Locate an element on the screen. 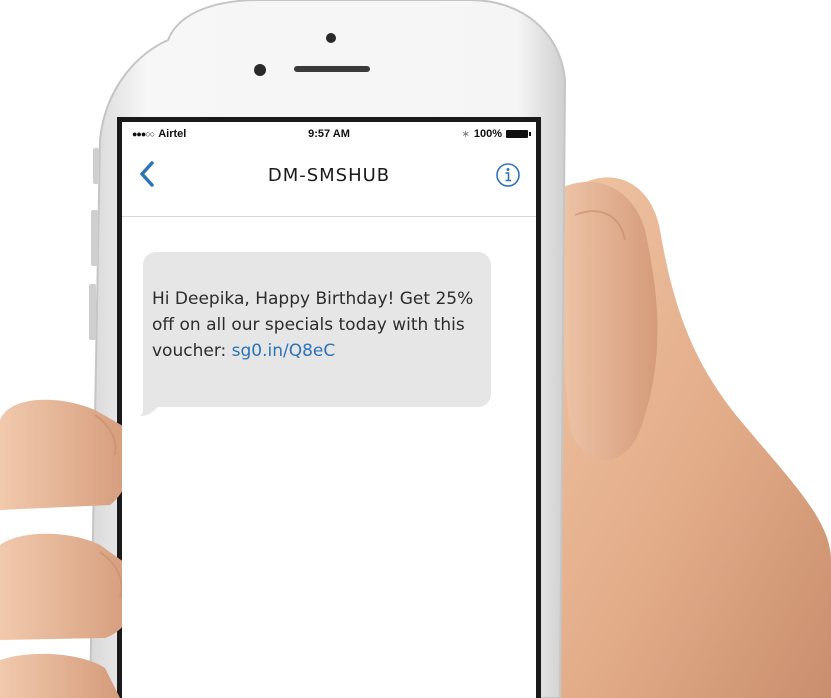 This screenshot has width=831, height=698. status-bar: ●●●○○ Airtel 9:57 AM ∗ 100% is located at coordinates (329, 133).